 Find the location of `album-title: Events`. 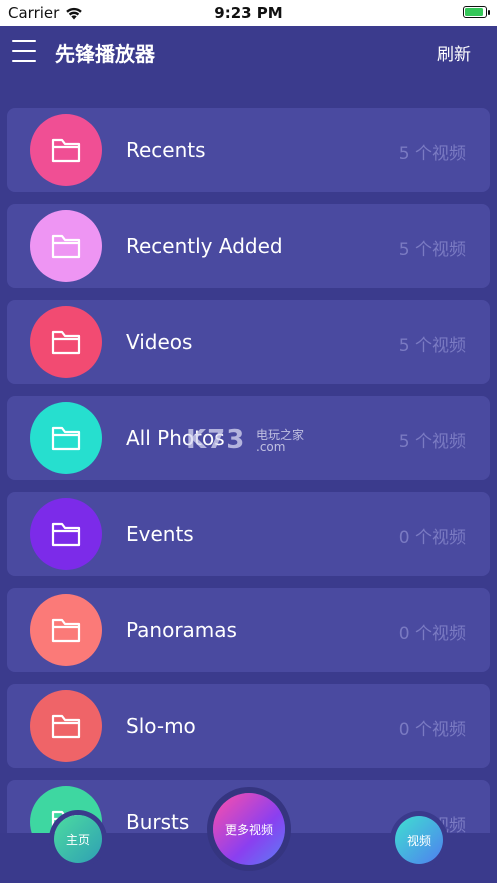

album-title: Events is located at coordinates (160, 534).